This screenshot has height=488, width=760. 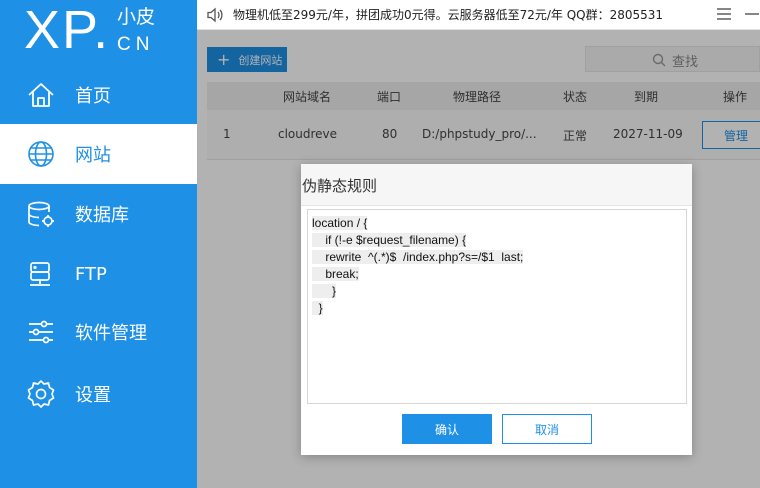 What do you see at coordinates (390, 134) in the screenshot?
I see `site-port: 80` at bounding box center [390, 134].